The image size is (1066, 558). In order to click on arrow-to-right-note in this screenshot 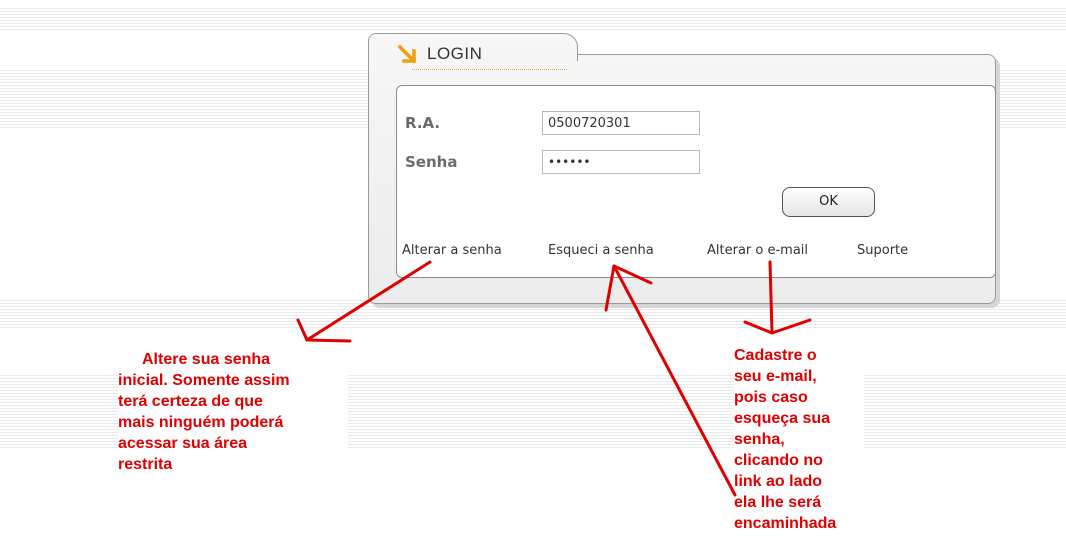, I will do `click(777, 297)`.